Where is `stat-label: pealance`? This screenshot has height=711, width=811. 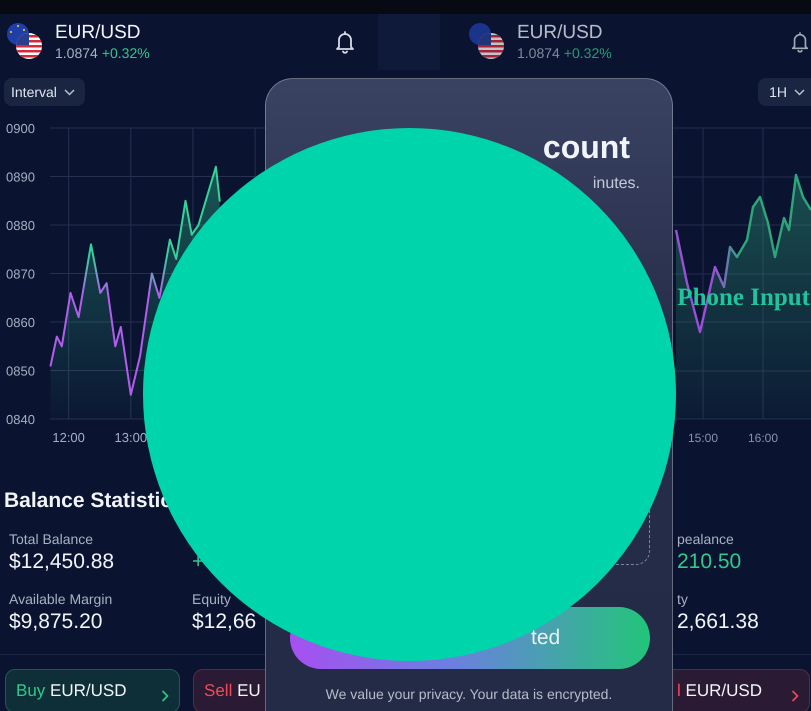 stat-label: pealance is located at coordinates (706, 539).